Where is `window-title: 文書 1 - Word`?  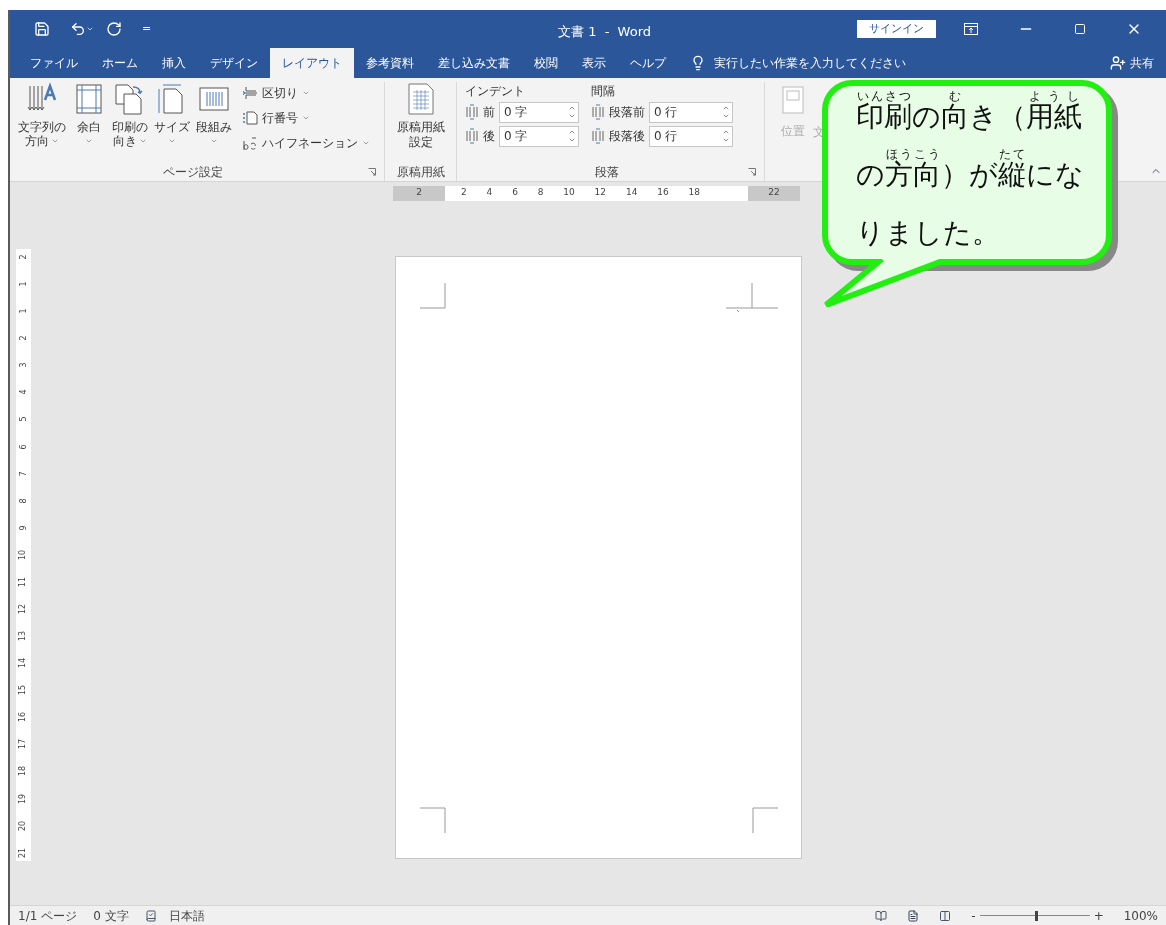 window-title: 文書 1 - Word is located at coordinates (605, 32).